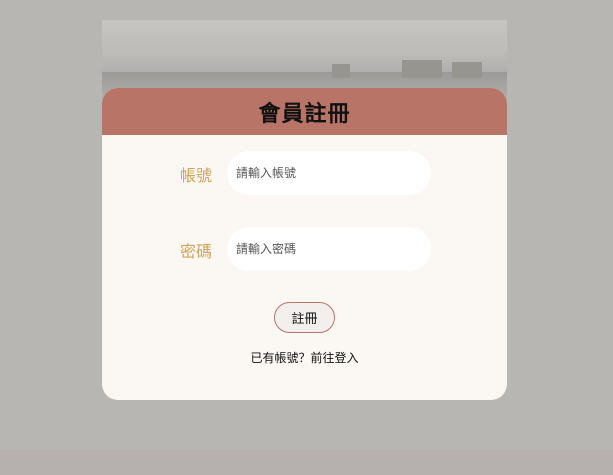  I want to click on account-label: 帳號, so click(196, 175).